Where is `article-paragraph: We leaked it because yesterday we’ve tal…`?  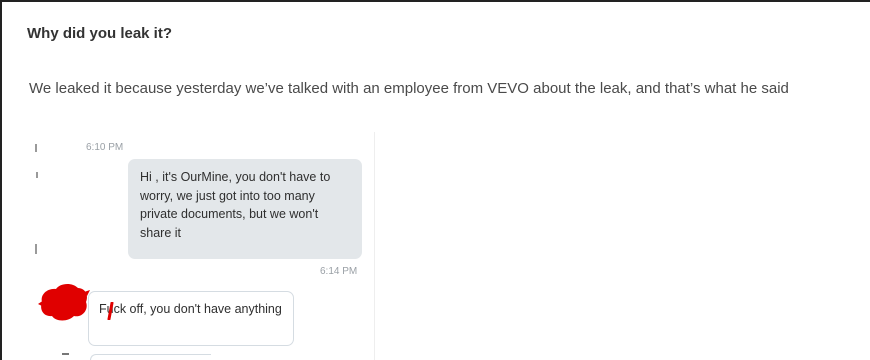 article-paragraph: We leaked it because yesterday we’ve tal… is located at coordinates (409, 88).